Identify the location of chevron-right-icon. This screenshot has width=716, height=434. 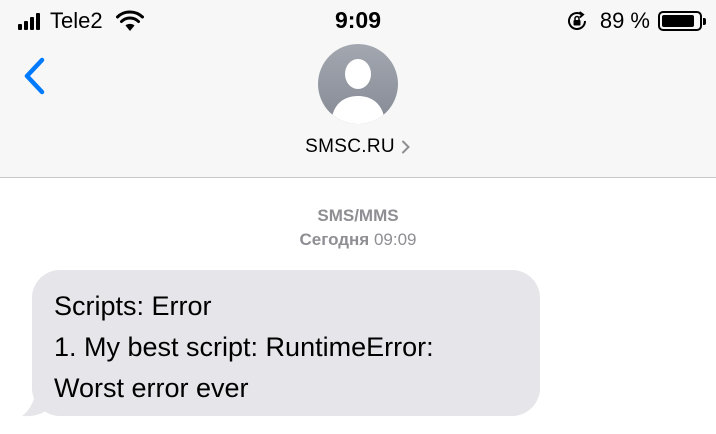
(405, 147).